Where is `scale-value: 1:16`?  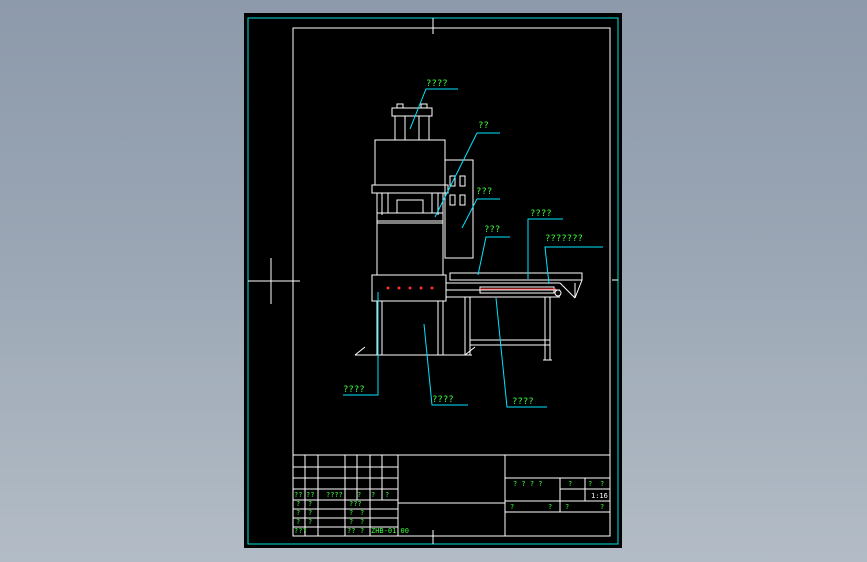 scale-value: 1:16 is located at coordinates (599, 496).